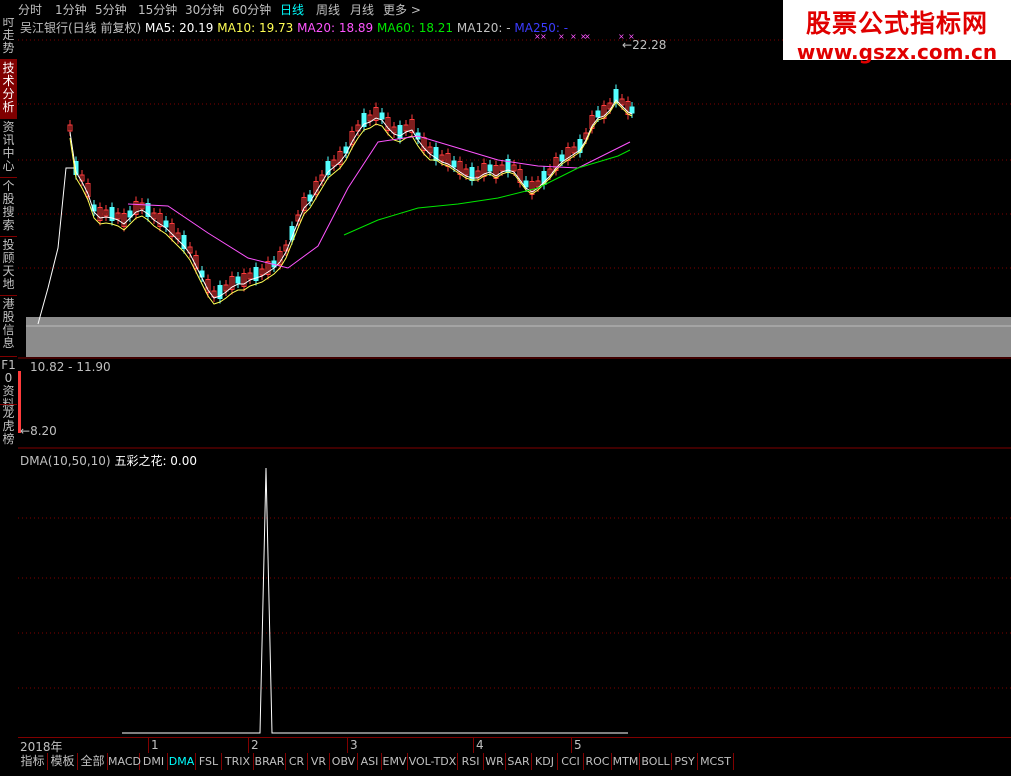  I want to click on indicator-tab-指标: 指标, so click(33, 761).